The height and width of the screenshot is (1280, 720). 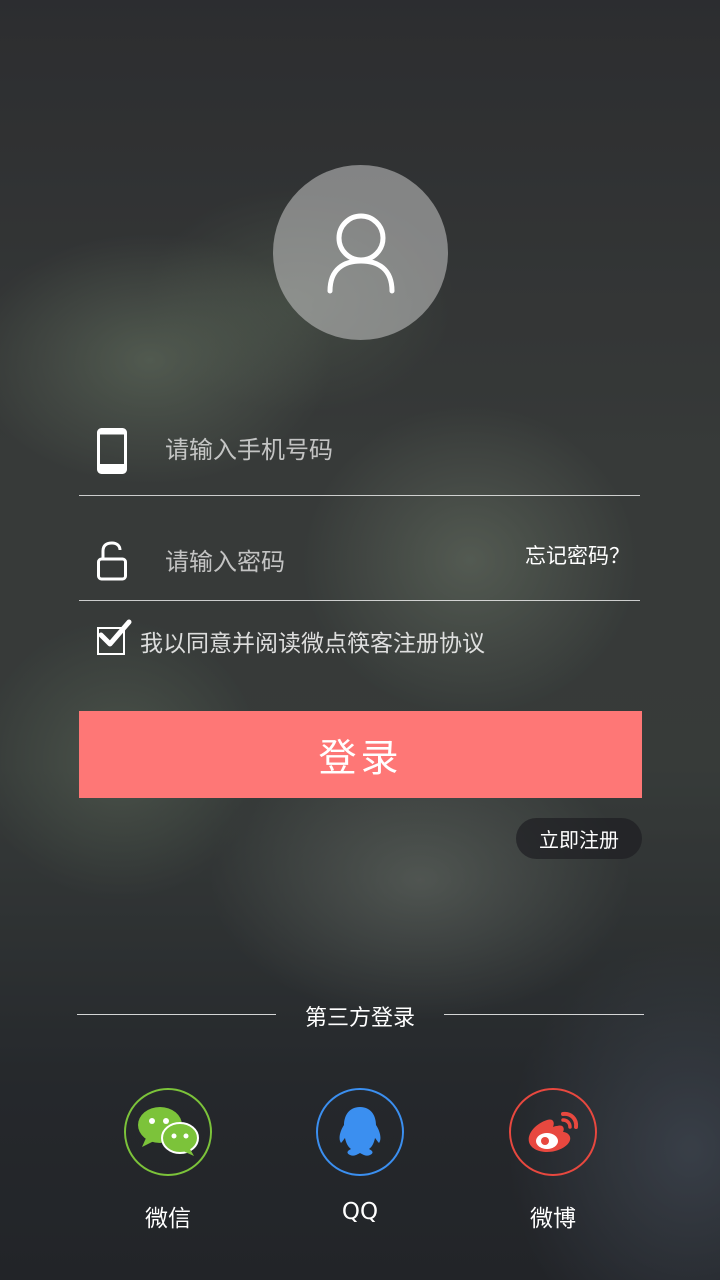 I want to click on qq-icon, so click(x=360, y=1131).